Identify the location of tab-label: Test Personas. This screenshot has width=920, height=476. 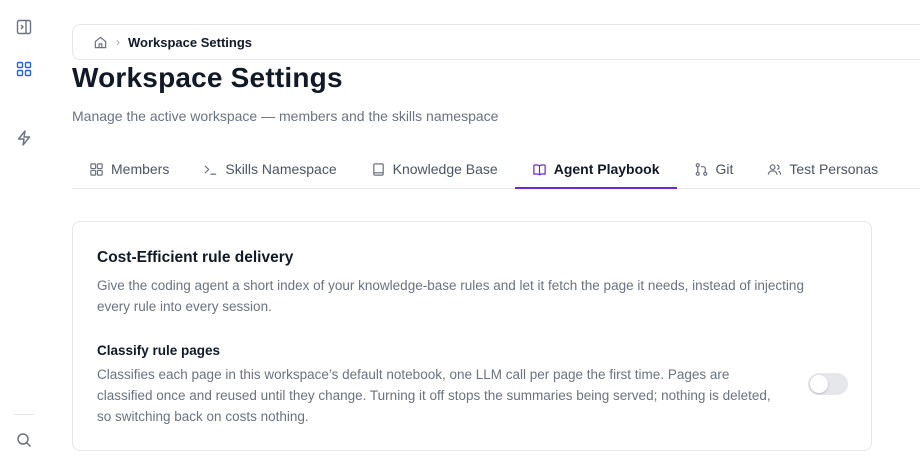
(834, 169).